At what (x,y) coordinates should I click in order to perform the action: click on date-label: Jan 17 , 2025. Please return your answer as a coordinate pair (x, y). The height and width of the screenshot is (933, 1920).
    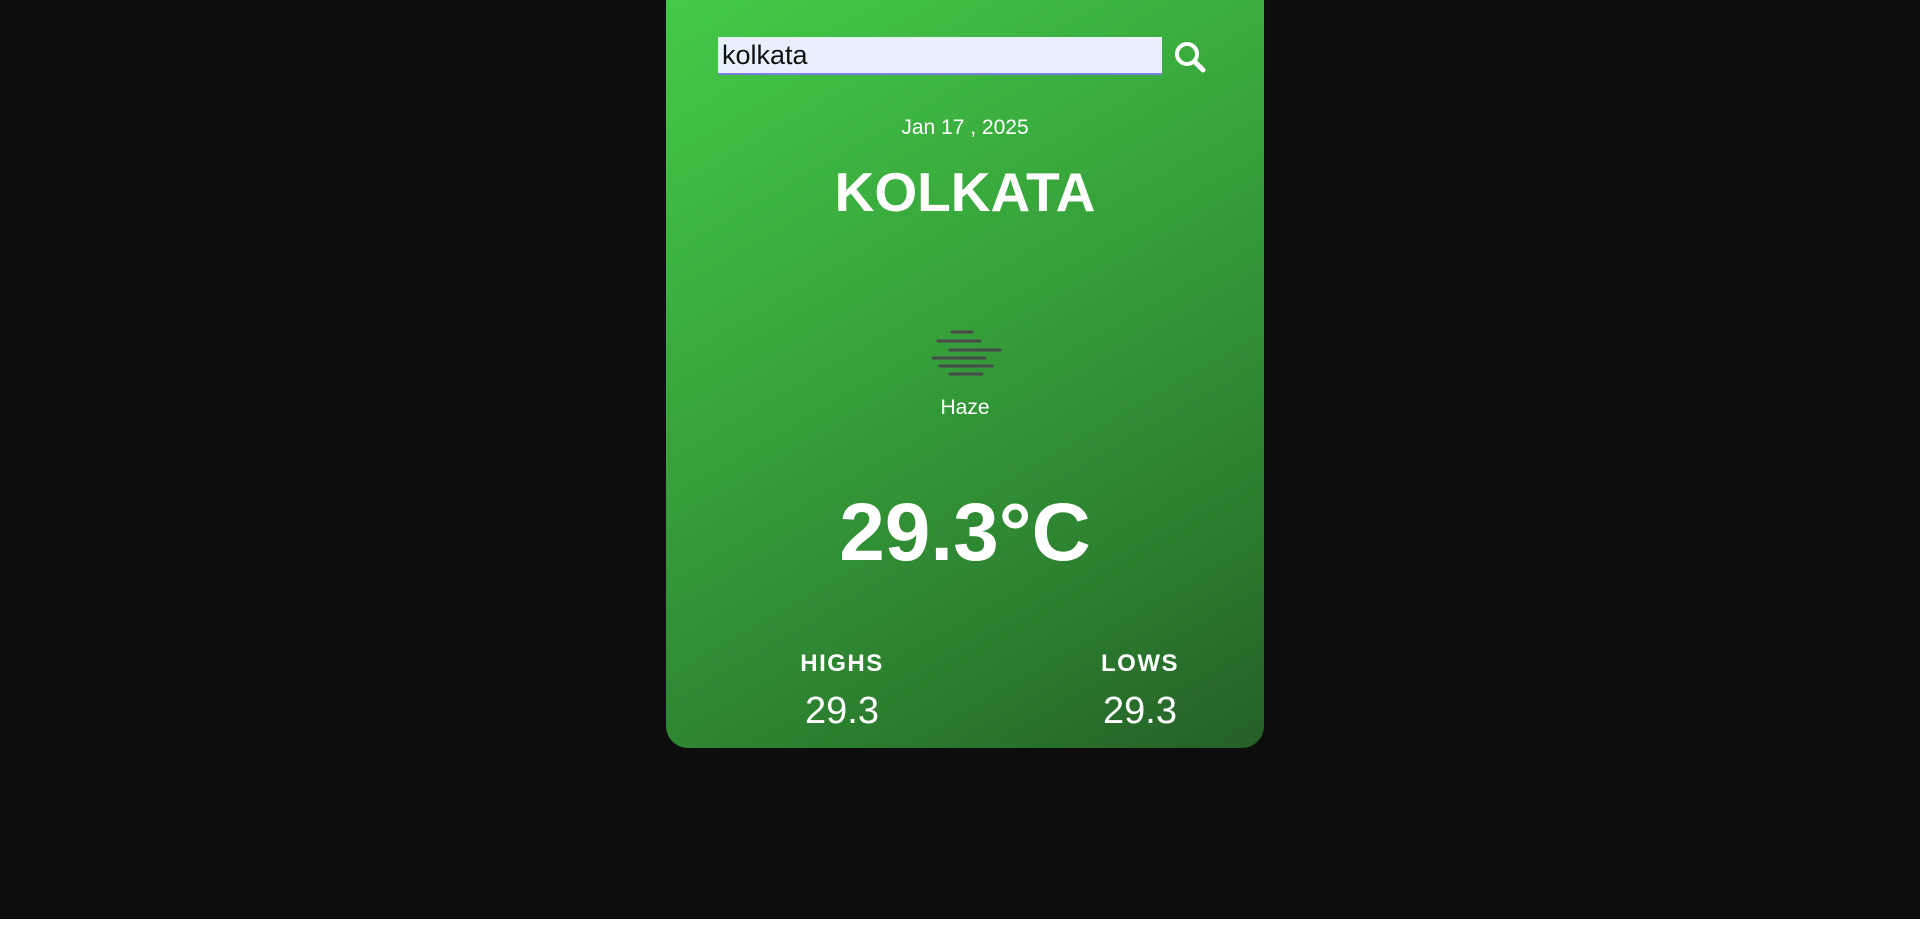
    Looking at the image, I should click on (965, 127).